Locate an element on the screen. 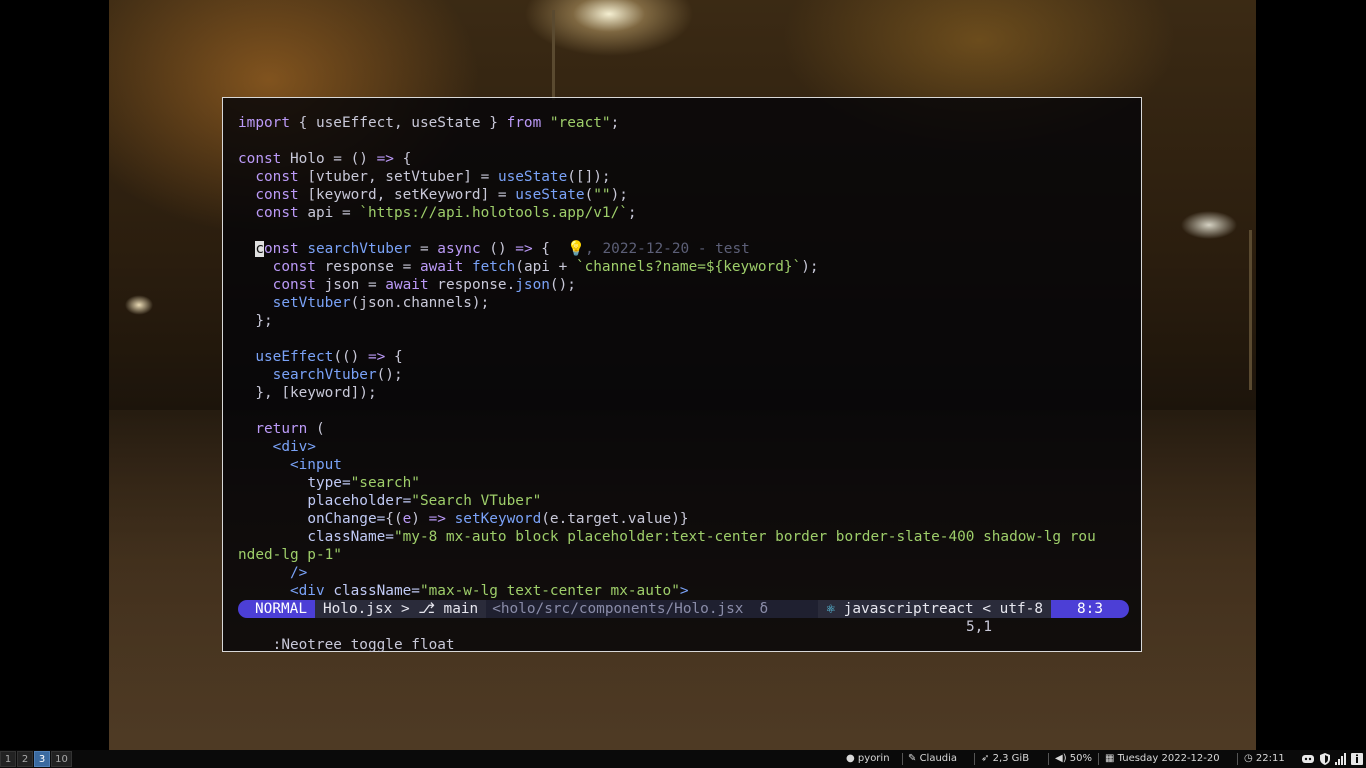 This screenshot has width=1366, height=768. code-line: useEffect(() => { is located at coordinates (667, 357).